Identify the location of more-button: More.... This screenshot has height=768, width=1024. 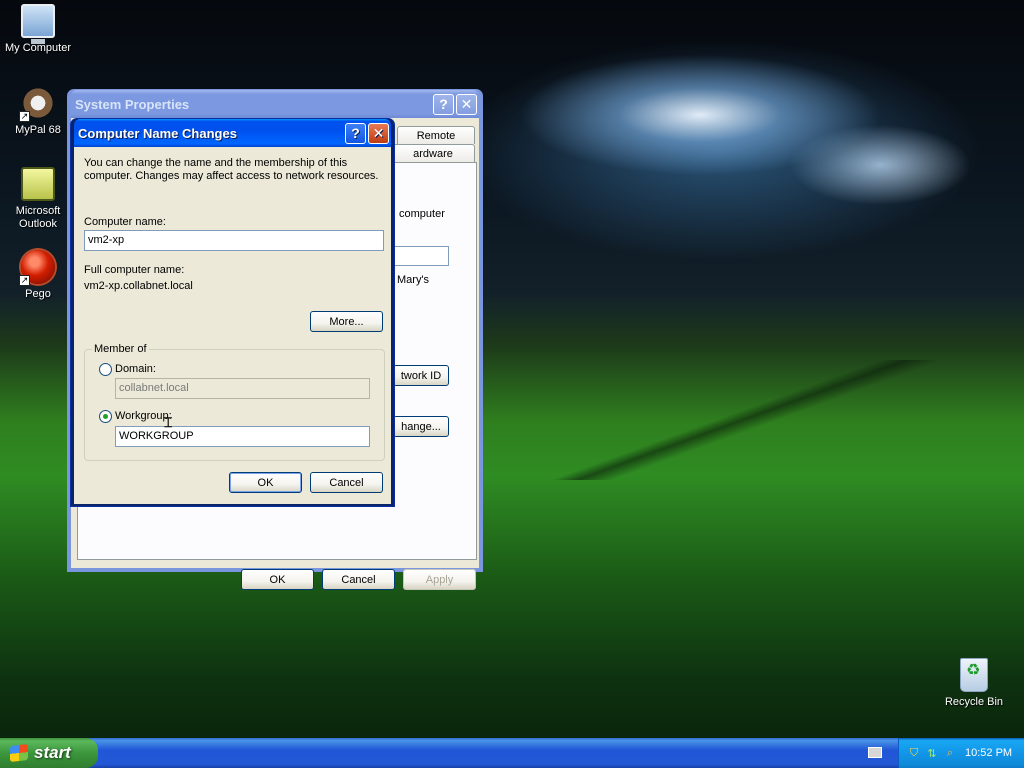
(346, 321).